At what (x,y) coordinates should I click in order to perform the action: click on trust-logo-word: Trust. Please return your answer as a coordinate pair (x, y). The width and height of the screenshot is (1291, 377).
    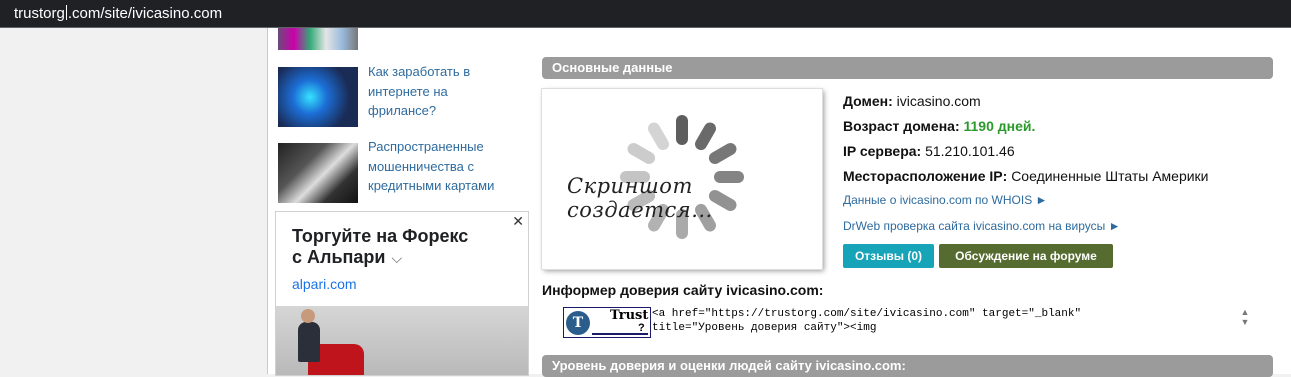
    Looking at the image, I should click on (629, 315).